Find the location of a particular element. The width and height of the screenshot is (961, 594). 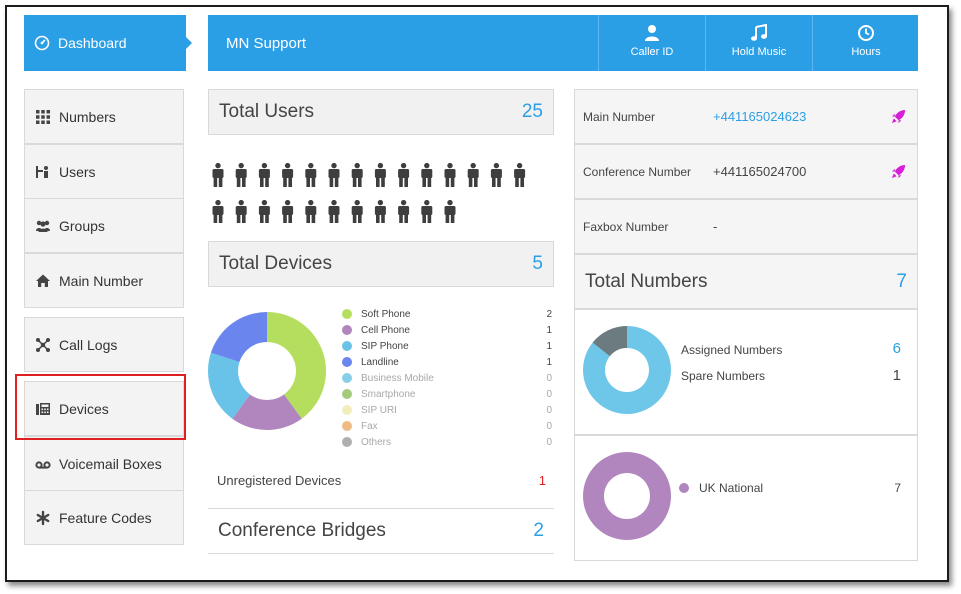

legend-label: Others is located at coordinates (376, 442).